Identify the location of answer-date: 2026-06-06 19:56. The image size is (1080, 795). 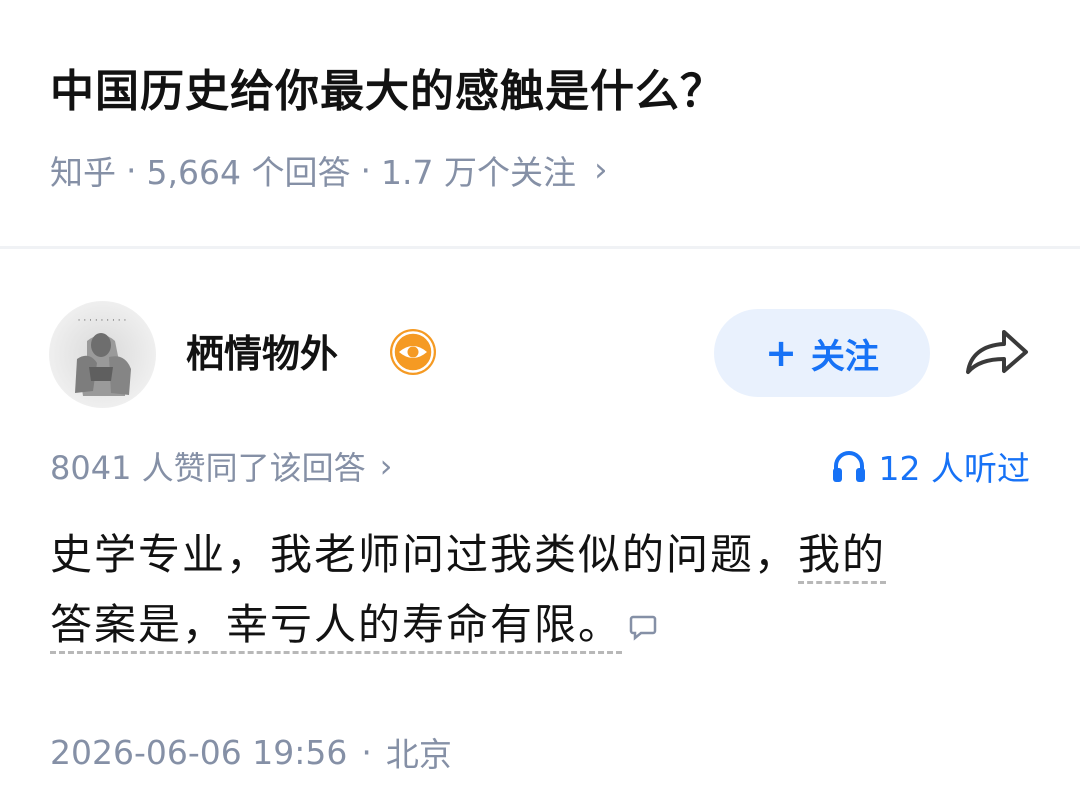
(199, 752).